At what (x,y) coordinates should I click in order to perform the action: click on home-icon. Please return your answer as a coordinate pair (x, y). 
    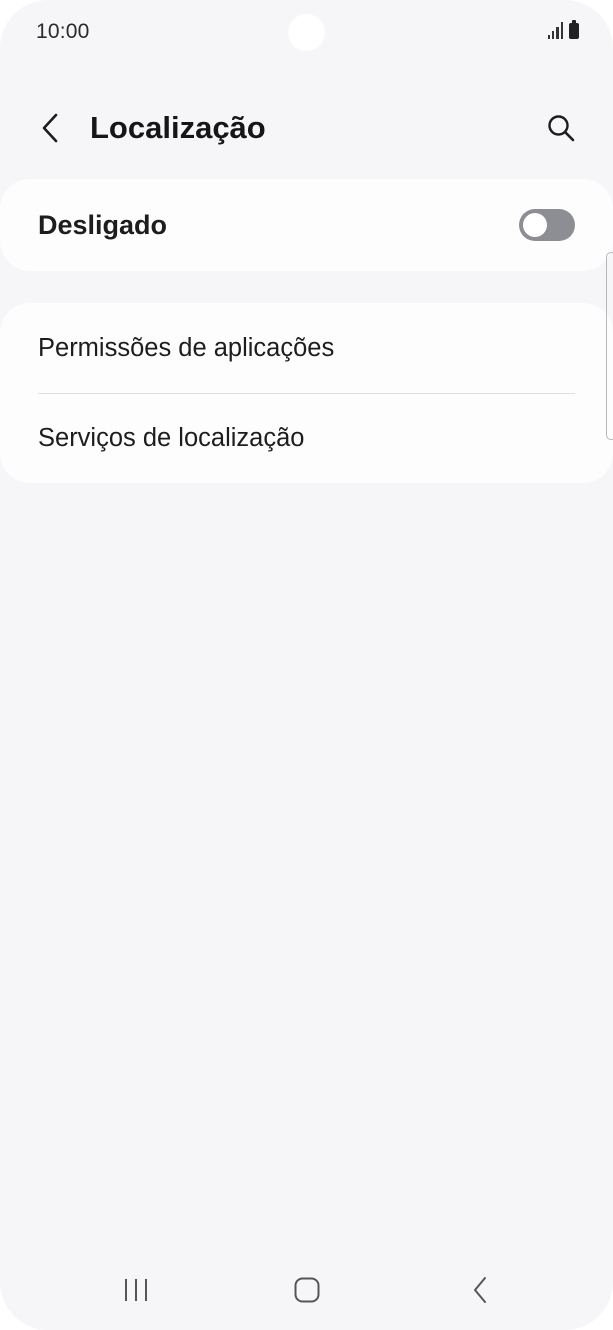
    Looking at the image, I should click on (307, 1290).